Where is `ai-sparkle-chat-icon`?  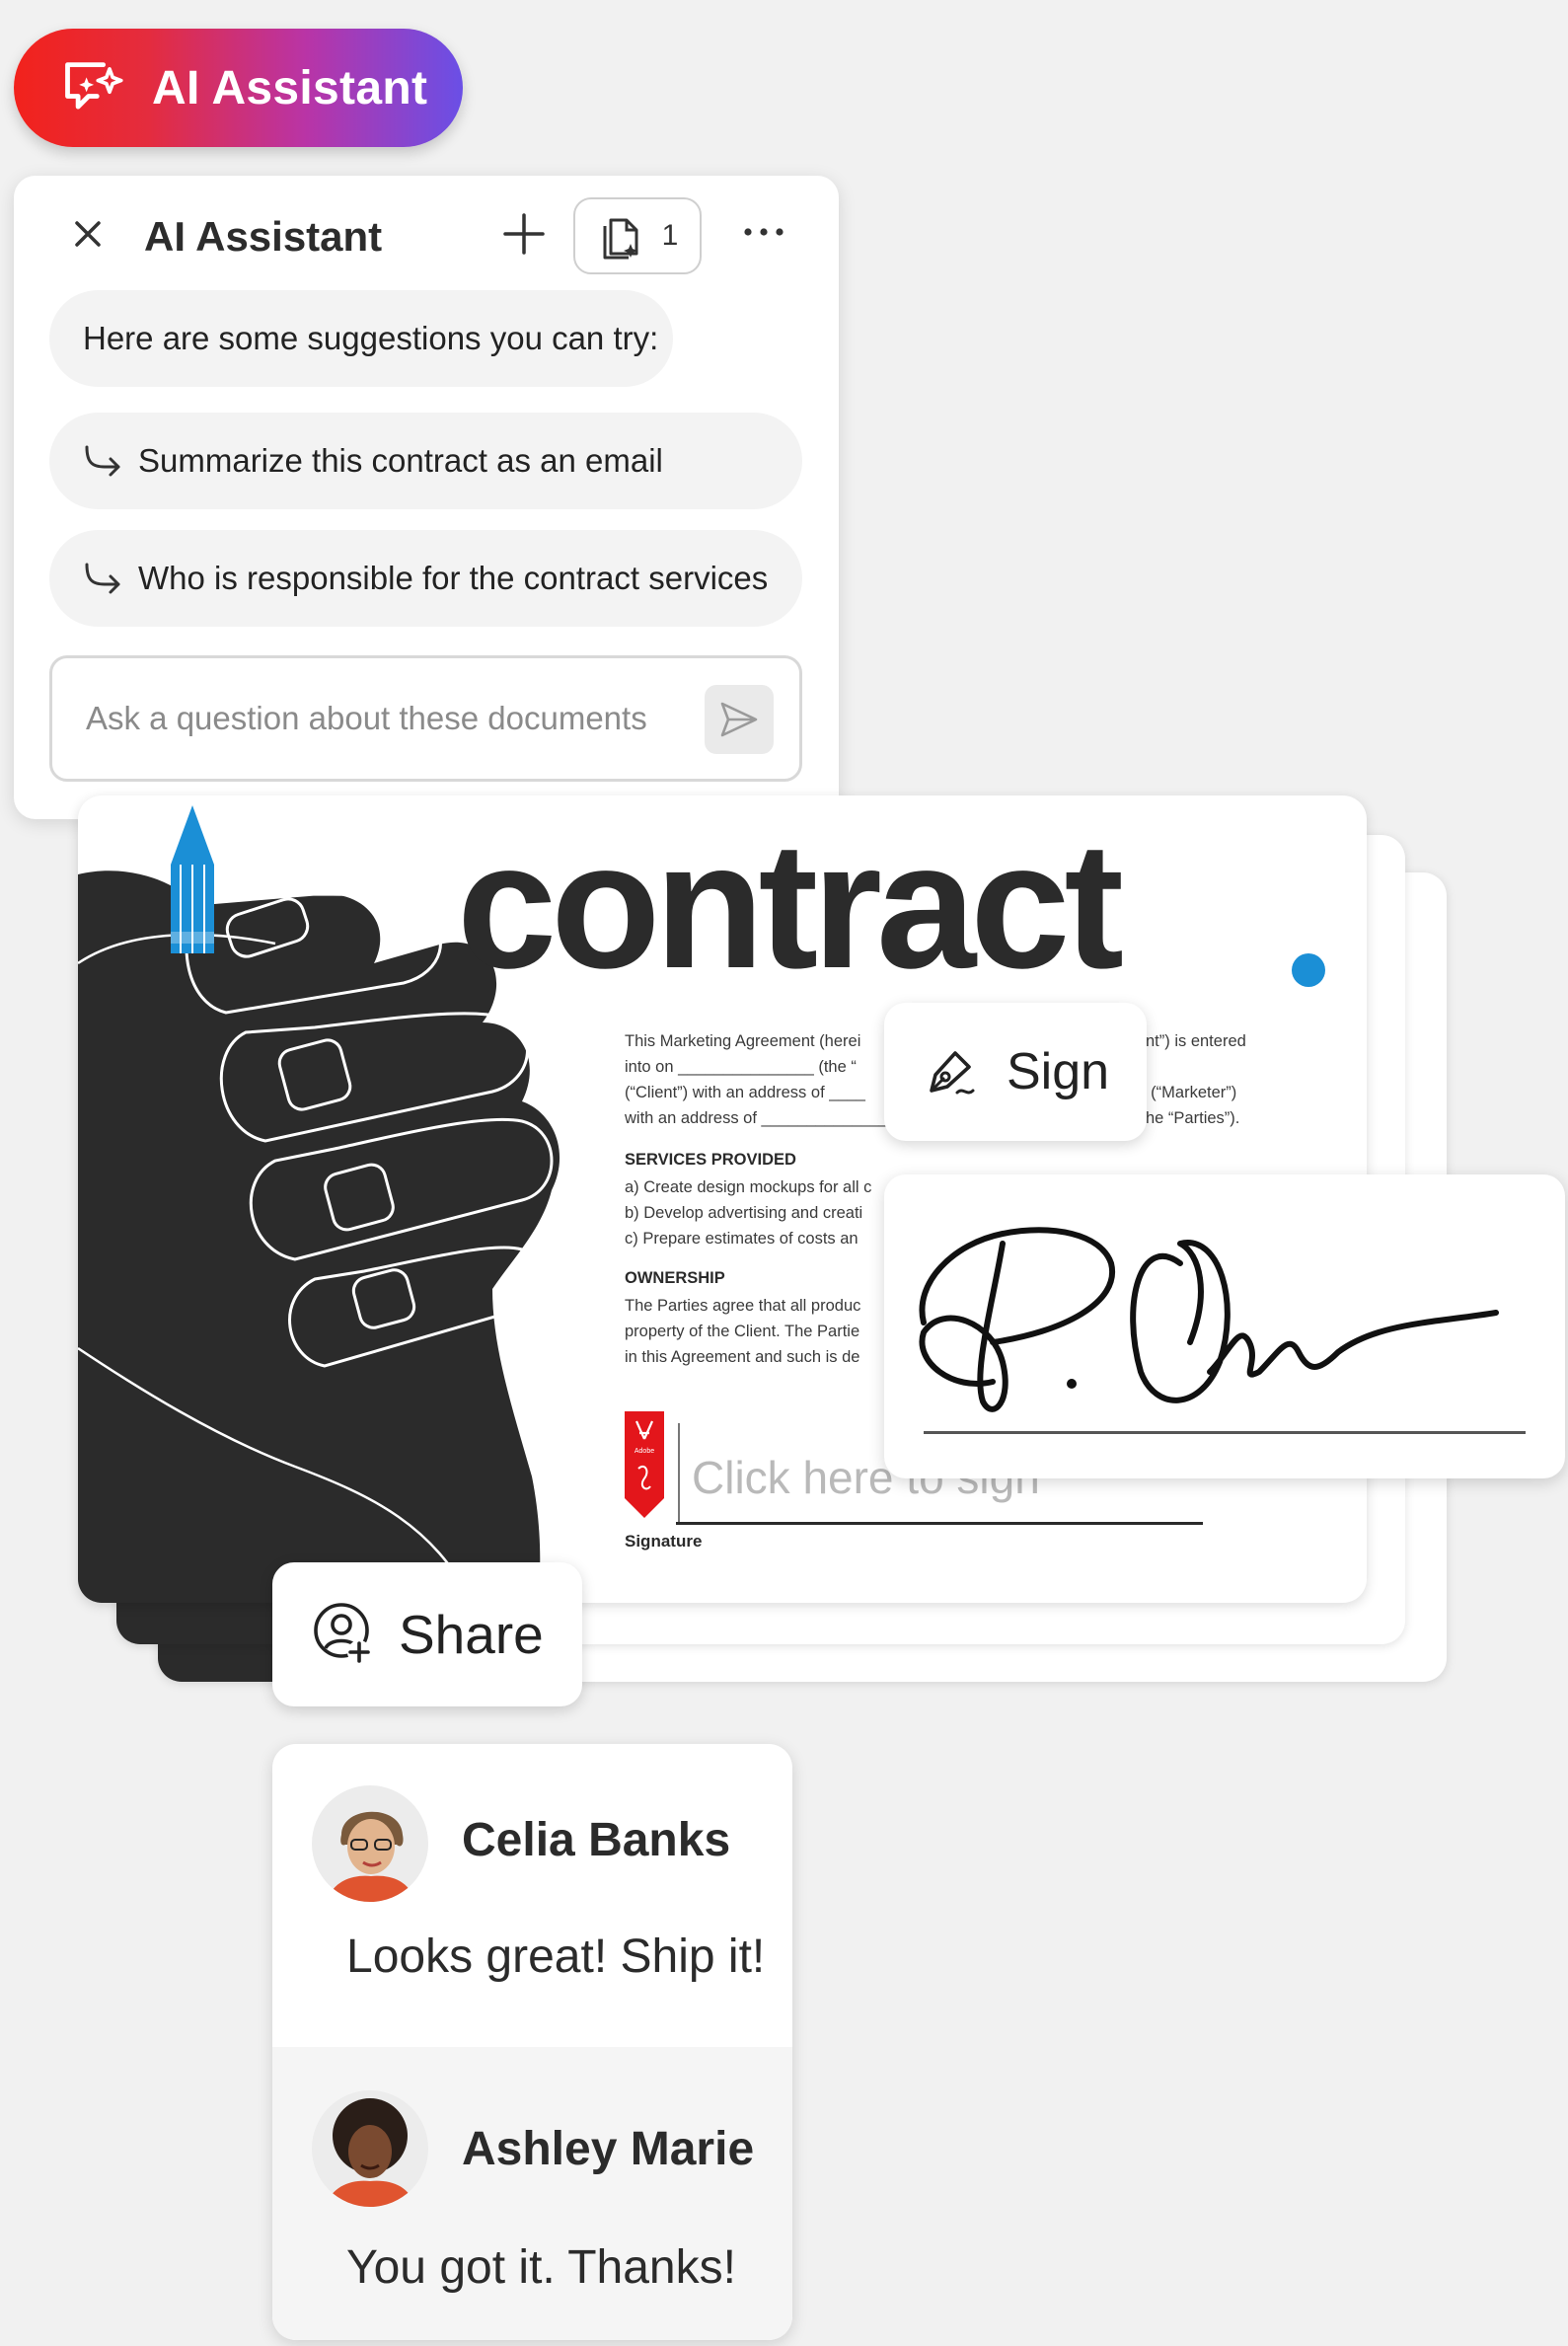 ai-sparkle-chat-icon is located at coordinates (94, 86).